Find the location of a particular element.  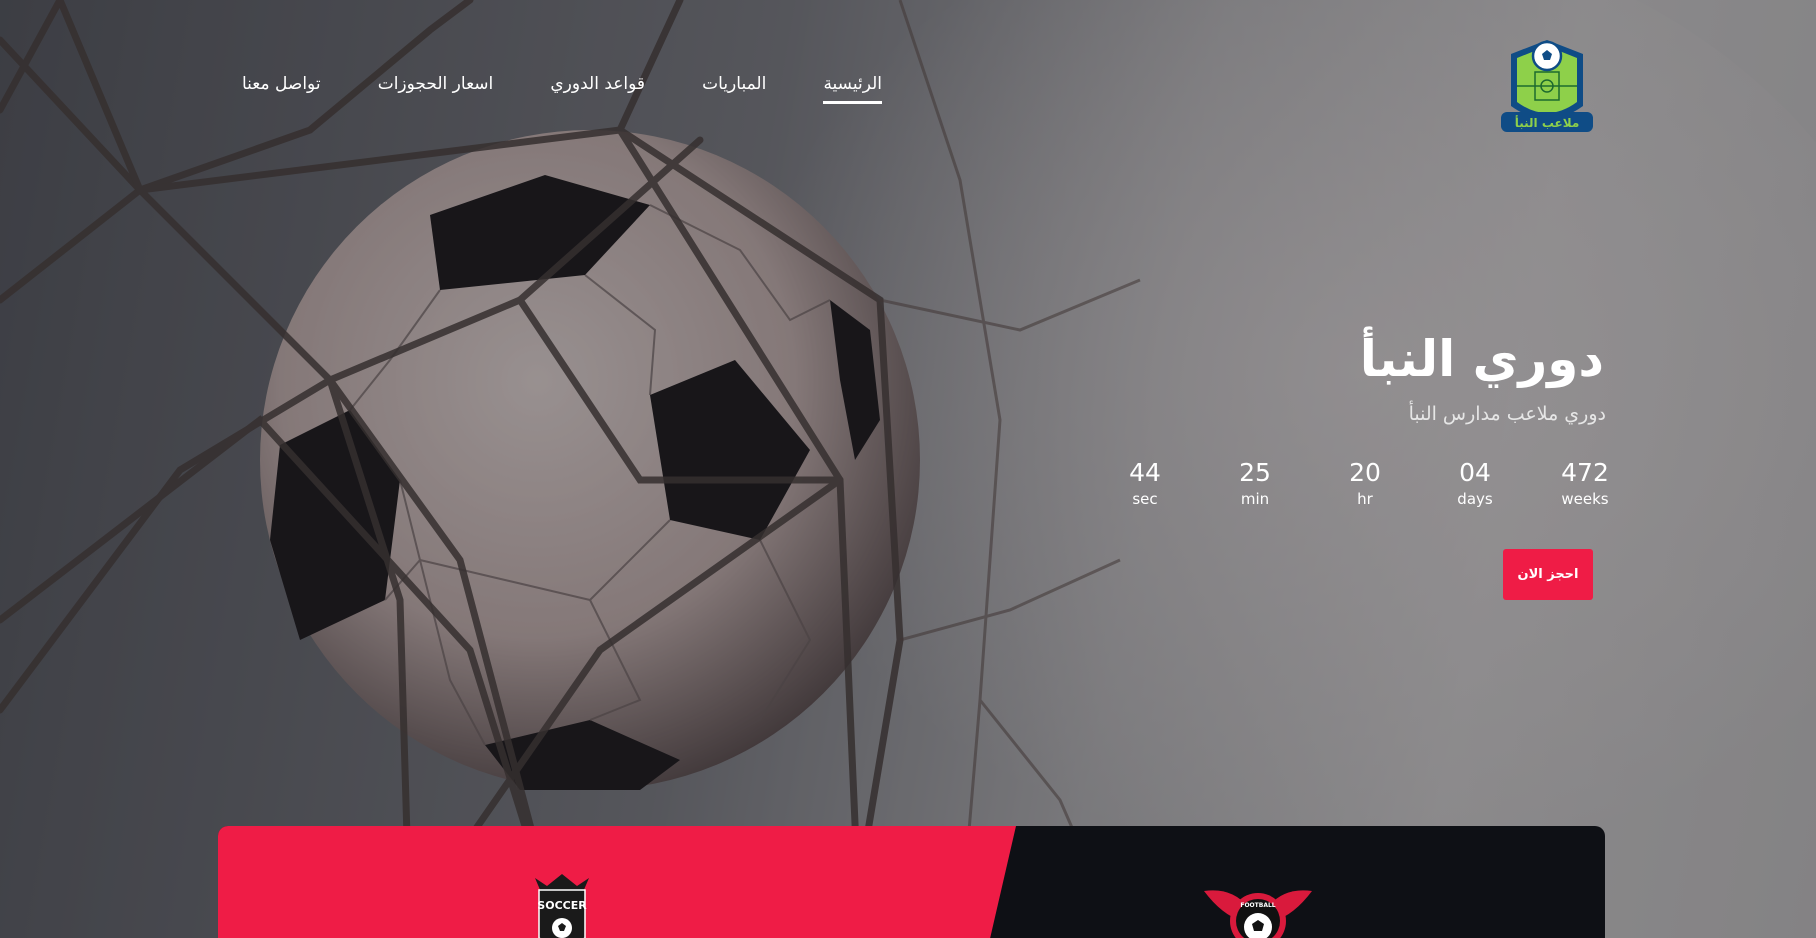

hero-subtitle: دوري ملاعب مدارس النبأ is located at coordinates (1507, 414).